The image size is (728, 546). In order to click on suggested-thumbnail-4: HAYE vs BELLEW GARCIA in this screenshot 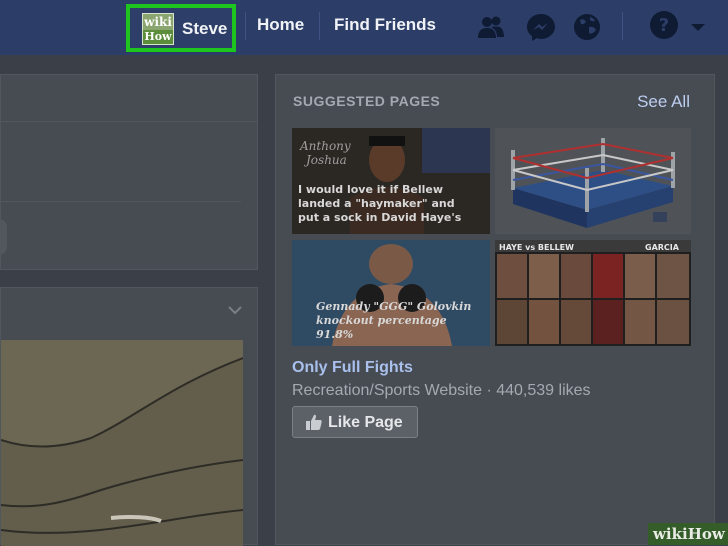, I will do `click(593, 293)`.